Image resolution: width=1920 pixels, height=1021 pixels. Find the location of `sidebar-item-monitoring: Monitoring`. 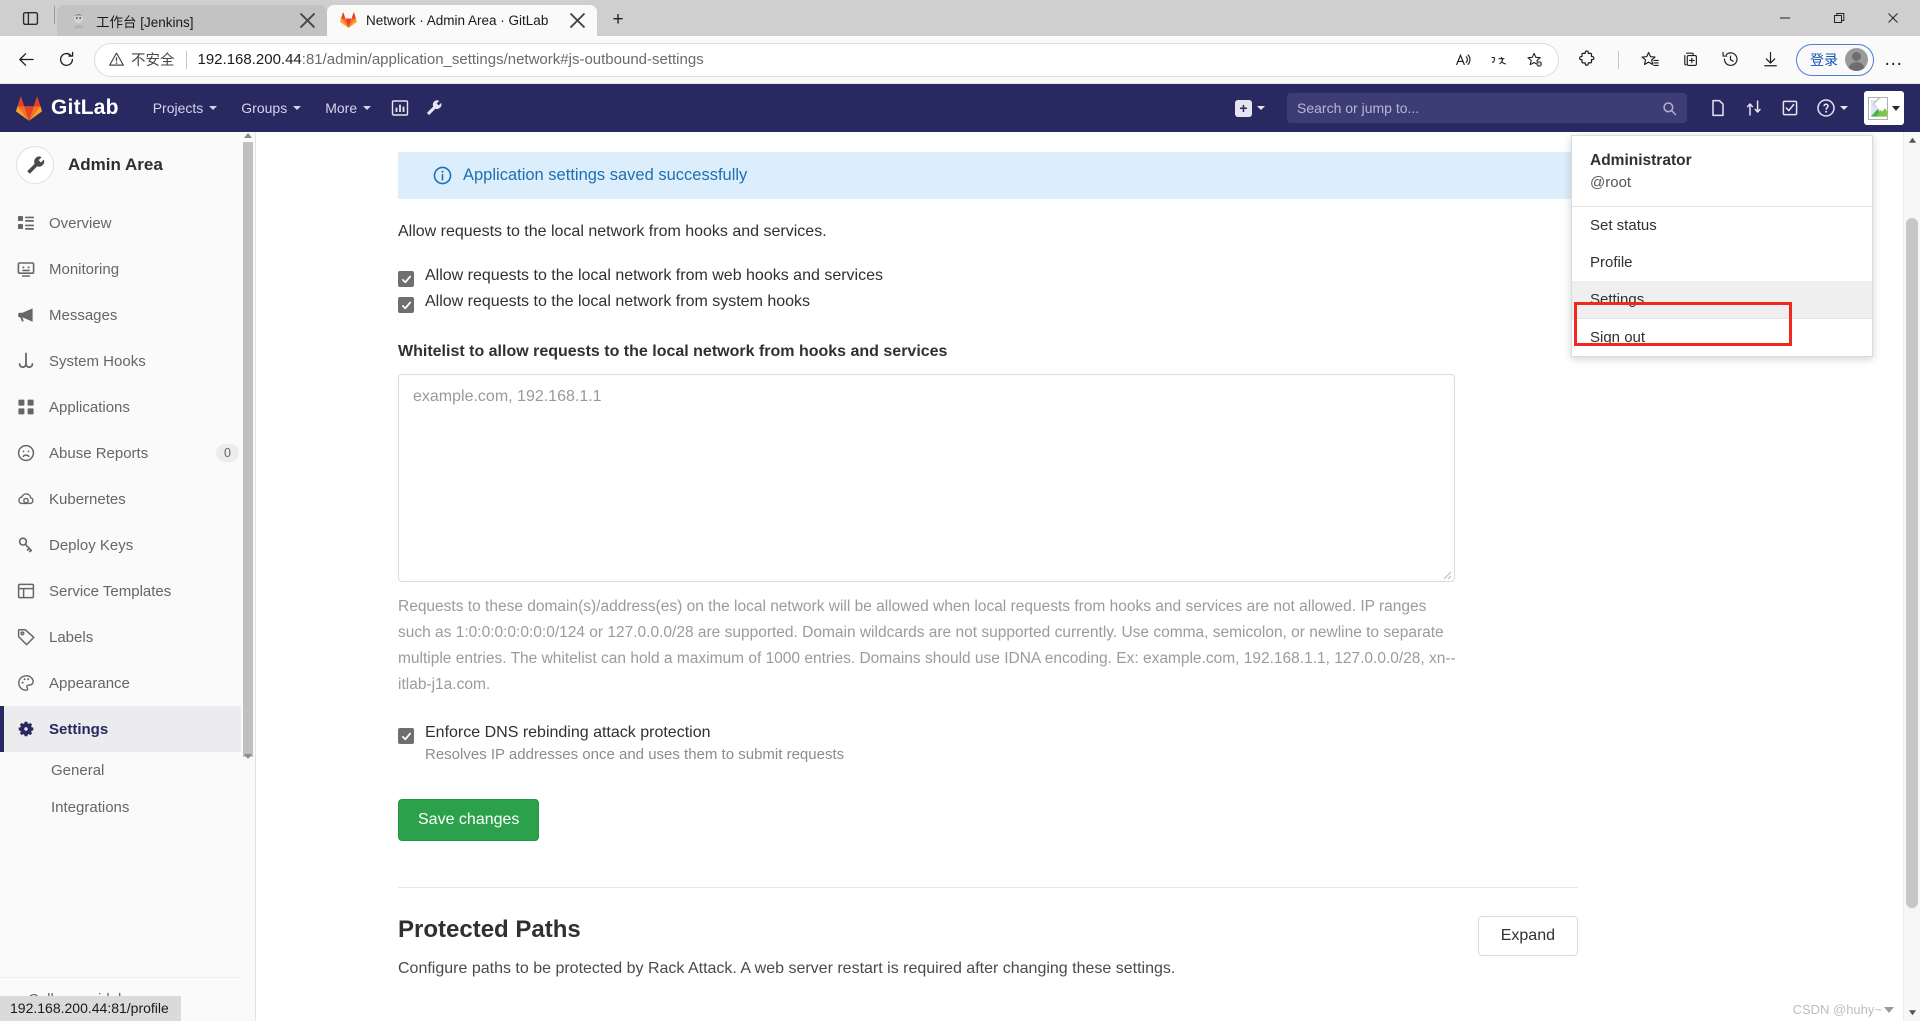

sidebar-item-monitoring: Monitoring is located at coordinates (127, 269).